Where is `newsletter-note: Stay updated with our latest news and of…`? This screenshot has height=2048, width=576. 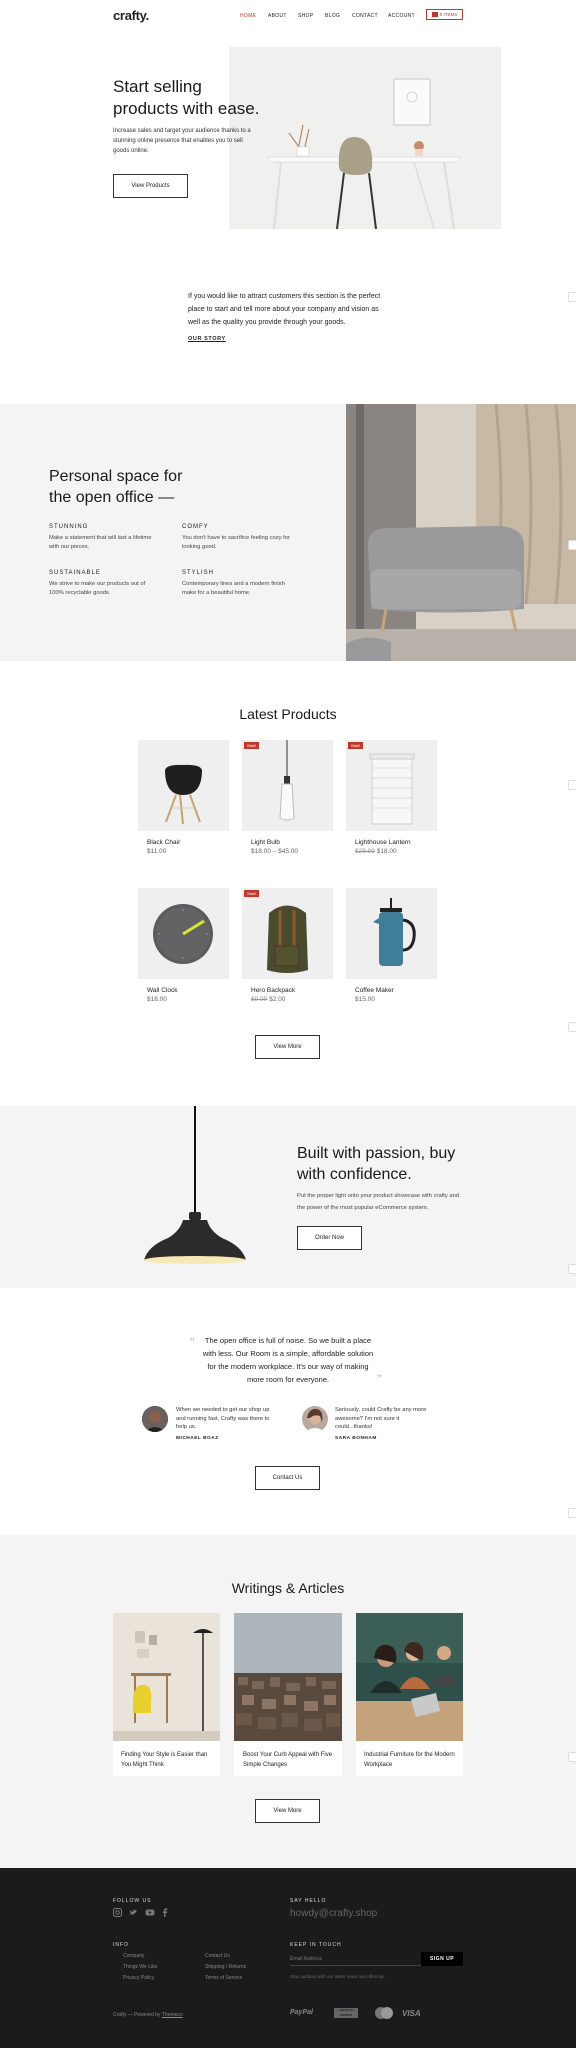 newsletter-note: Stay updated with our latest news and of… is located at coordinates (337, 1976).